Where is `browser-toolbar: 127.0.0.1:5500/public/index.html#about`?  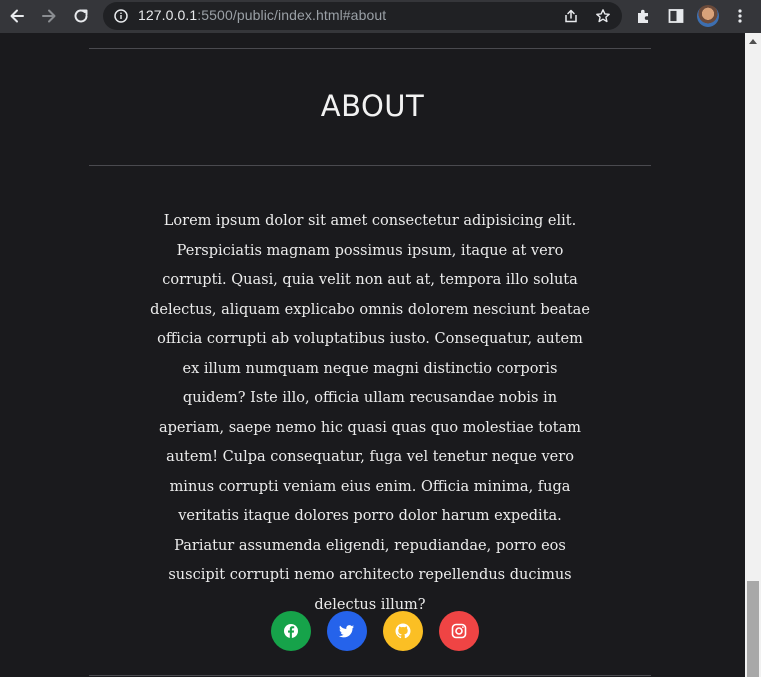
browser-toolbar: 127.0.0.1:5500/public/index.html#about is located at coordinates (380, 16).